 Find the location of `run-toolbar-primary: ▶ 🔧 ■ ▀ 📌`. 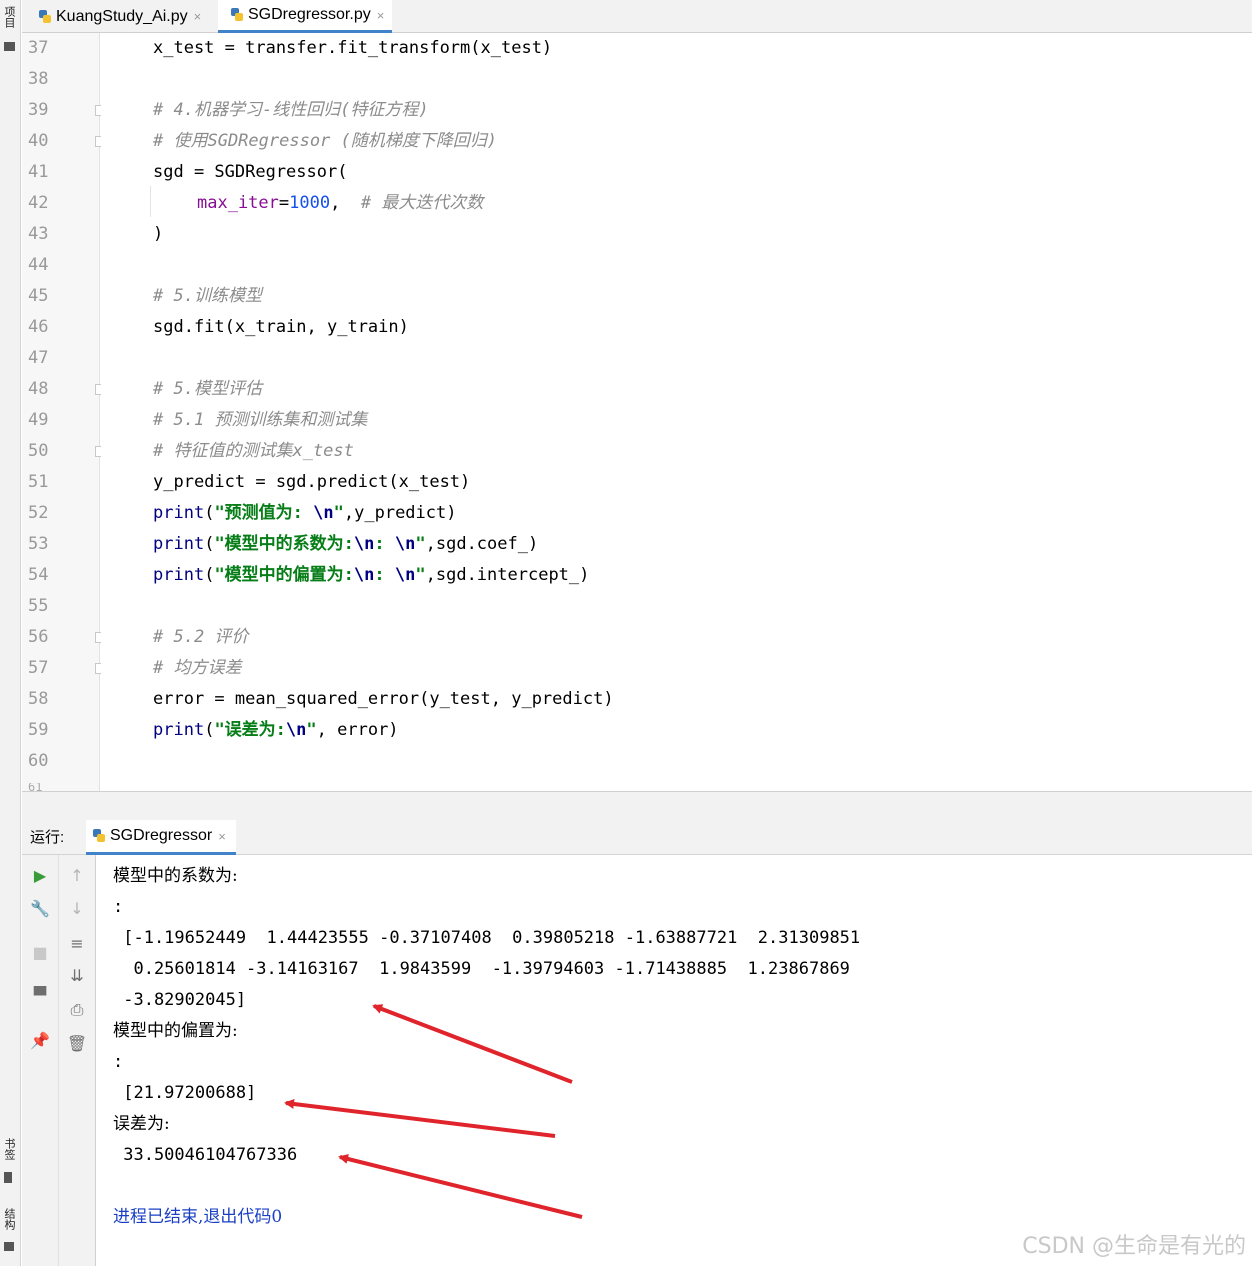

run-toolbar-primary: ▶ 🔧 ■ ▀ 📌 is located at coordinates (40, 1060).